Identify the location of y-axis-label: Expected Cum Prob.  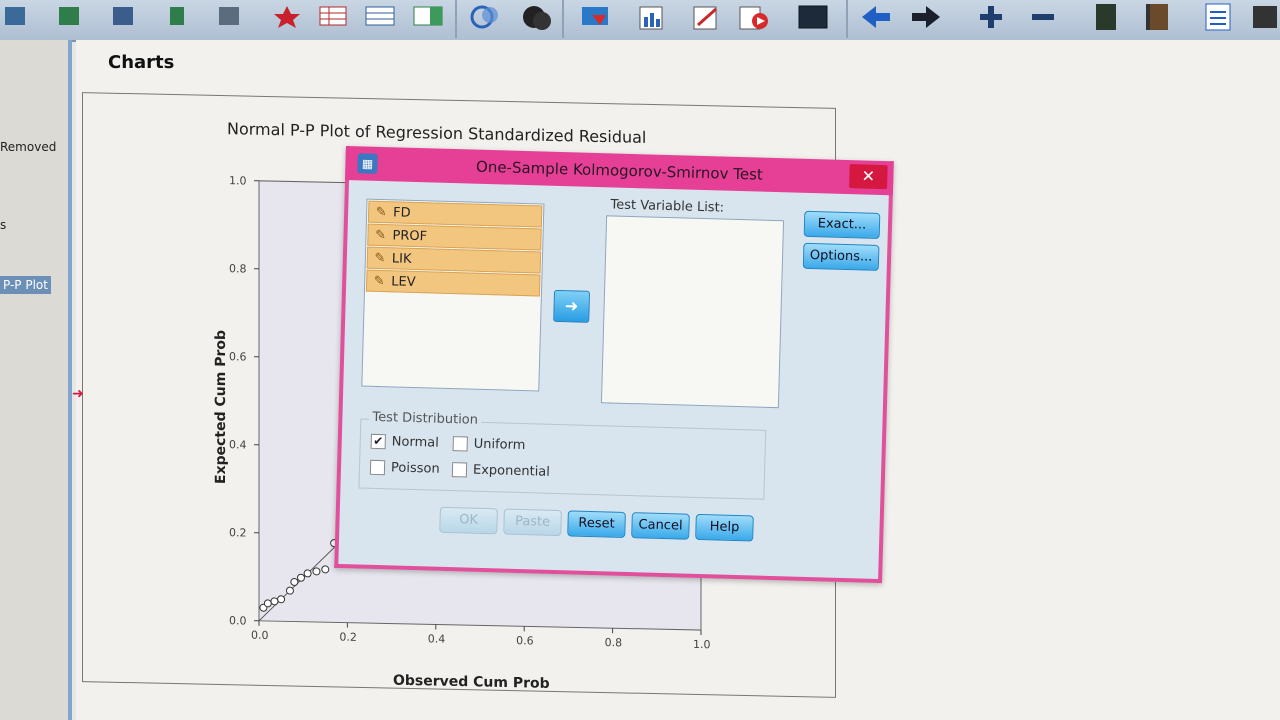
(221, 407).